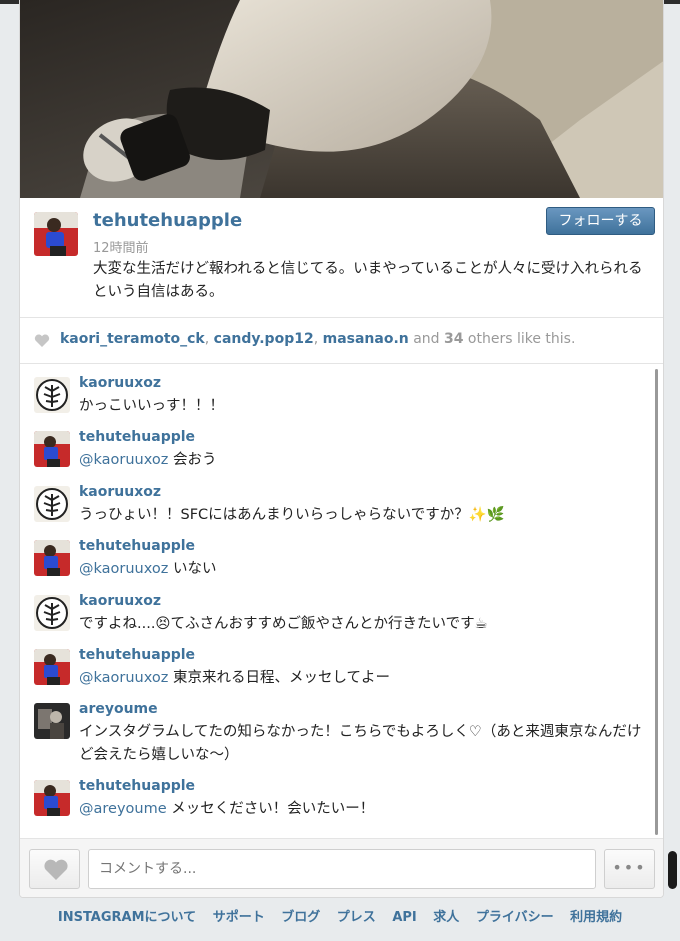 This screenshot has height=941, width=680. Describe the element at coordinates (515, 917) in the screenshot. I see `footer-link-privacy: プライバシー` at that location.